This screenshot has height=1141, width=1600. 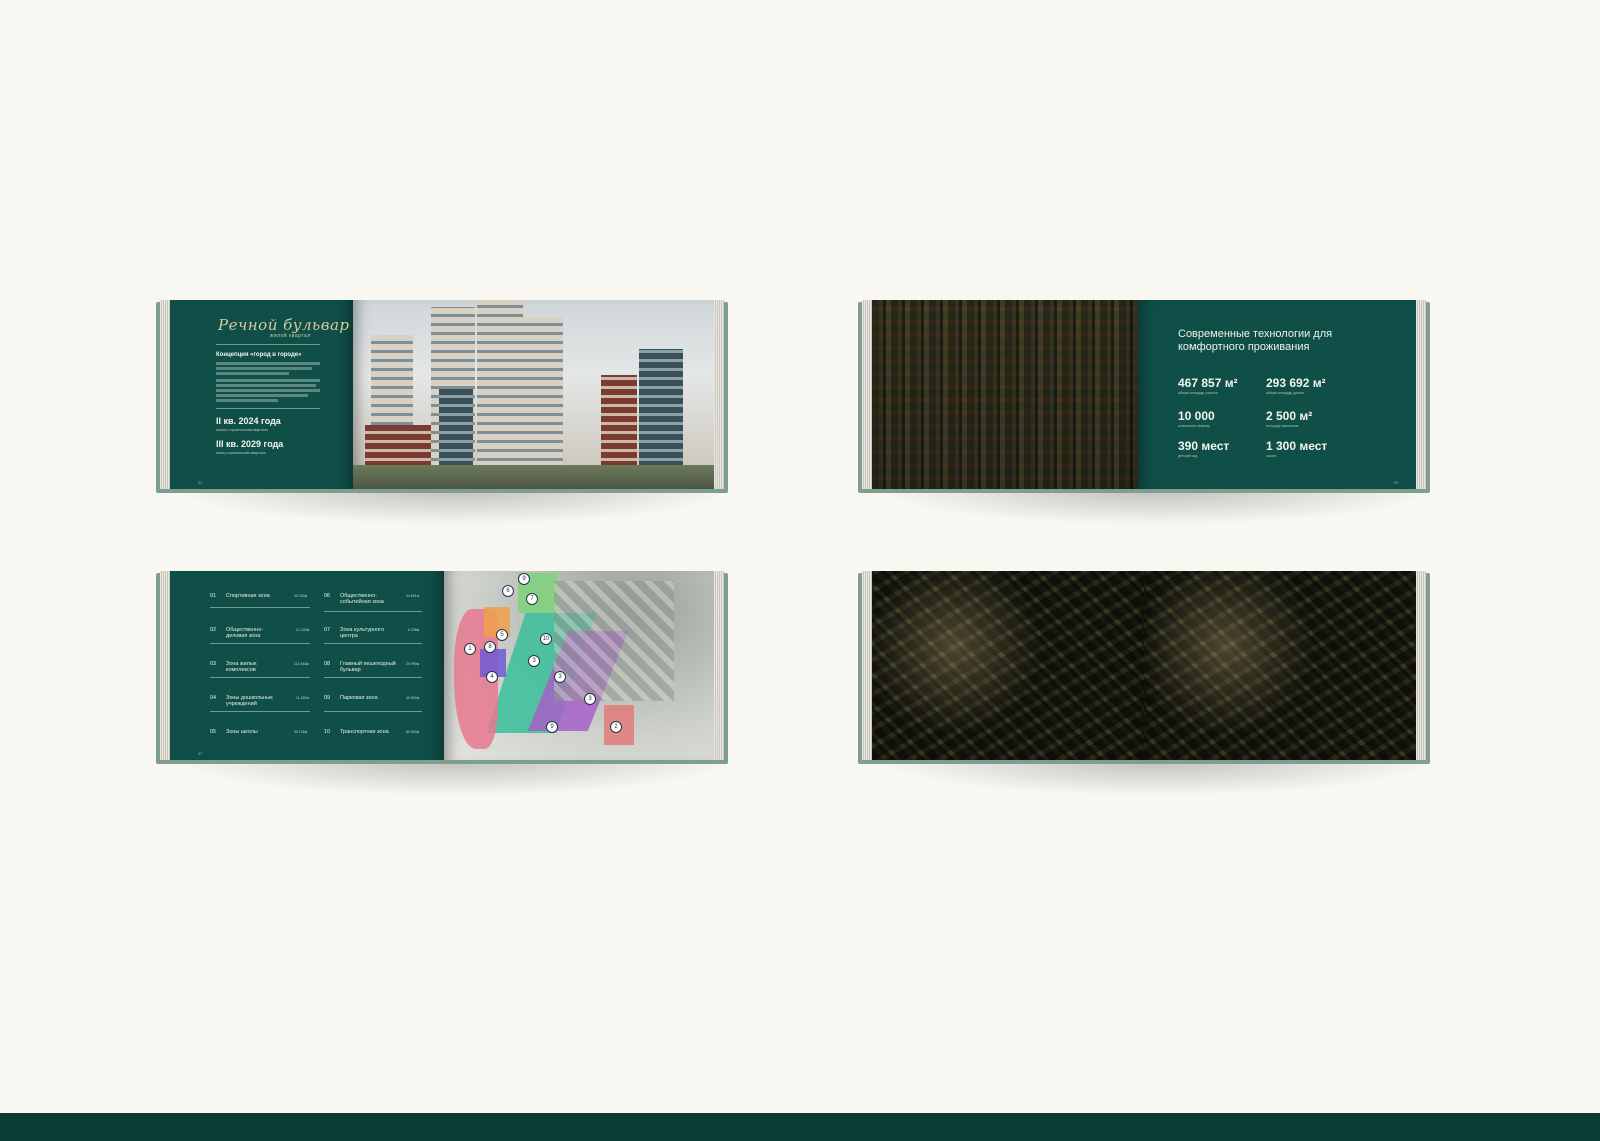 What do you see at coordinates (301, 732) in the screenshot?
I see `zone-area: 30 136м` at bounding box center [301, 732].